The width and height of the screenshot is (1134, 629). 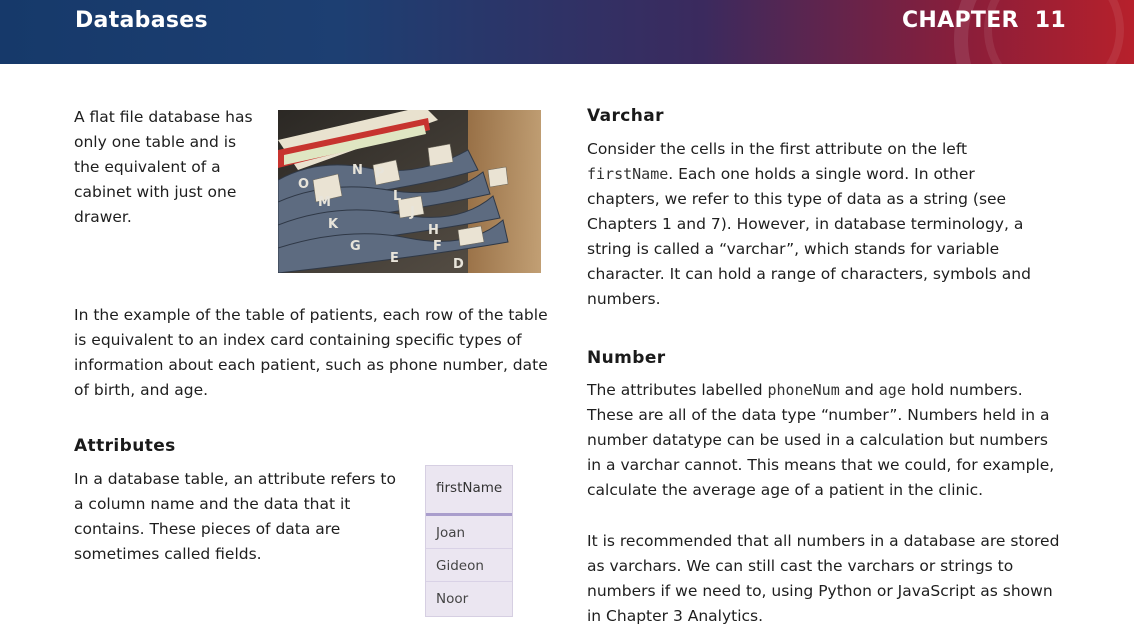 I want to click on card-tab-letter: J, so click(x=412, y=212).